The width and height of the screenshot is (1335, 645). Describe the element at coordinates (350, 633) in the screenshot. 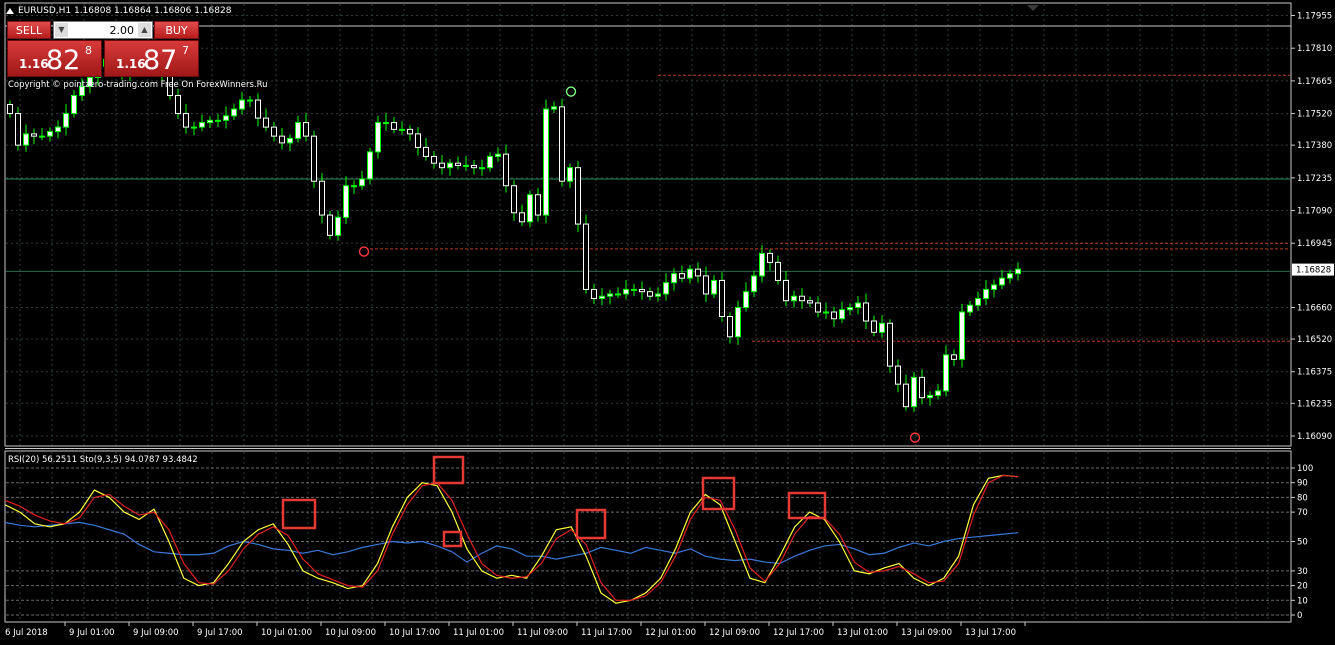

I see `time-tick-label: 10 Jul 09:00` at that location.